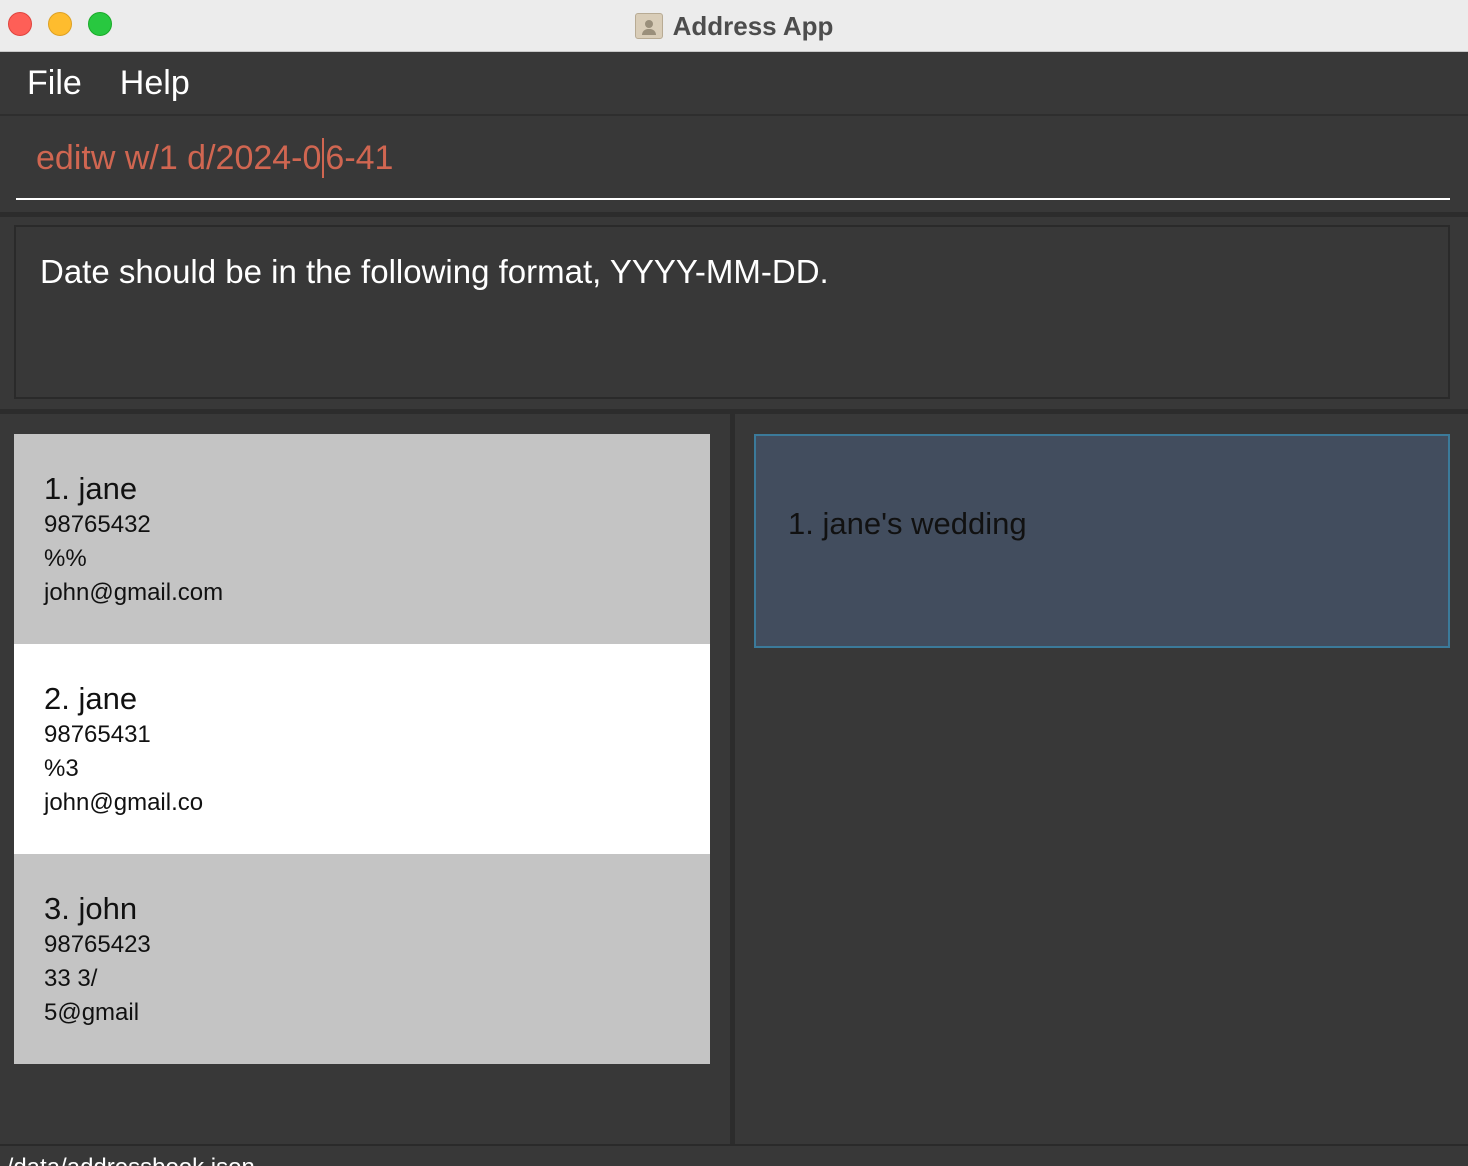 This screenshot has height=1166, width=1468. What do you see at coordinates (732, 780) in the screenshot?
I see `pane-splitter` at bounding box center [732, 780].